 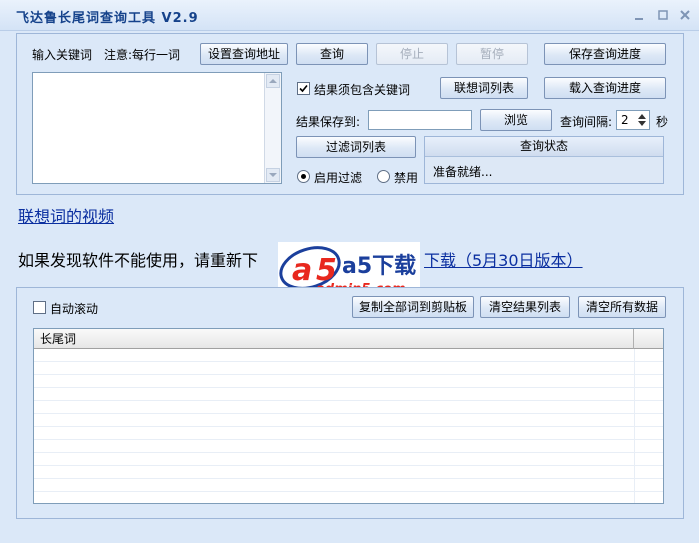 What do you see at coordinates (383, 176) in the screenshot?
I see `filter-off-radio` at bounding box center [383, 176].